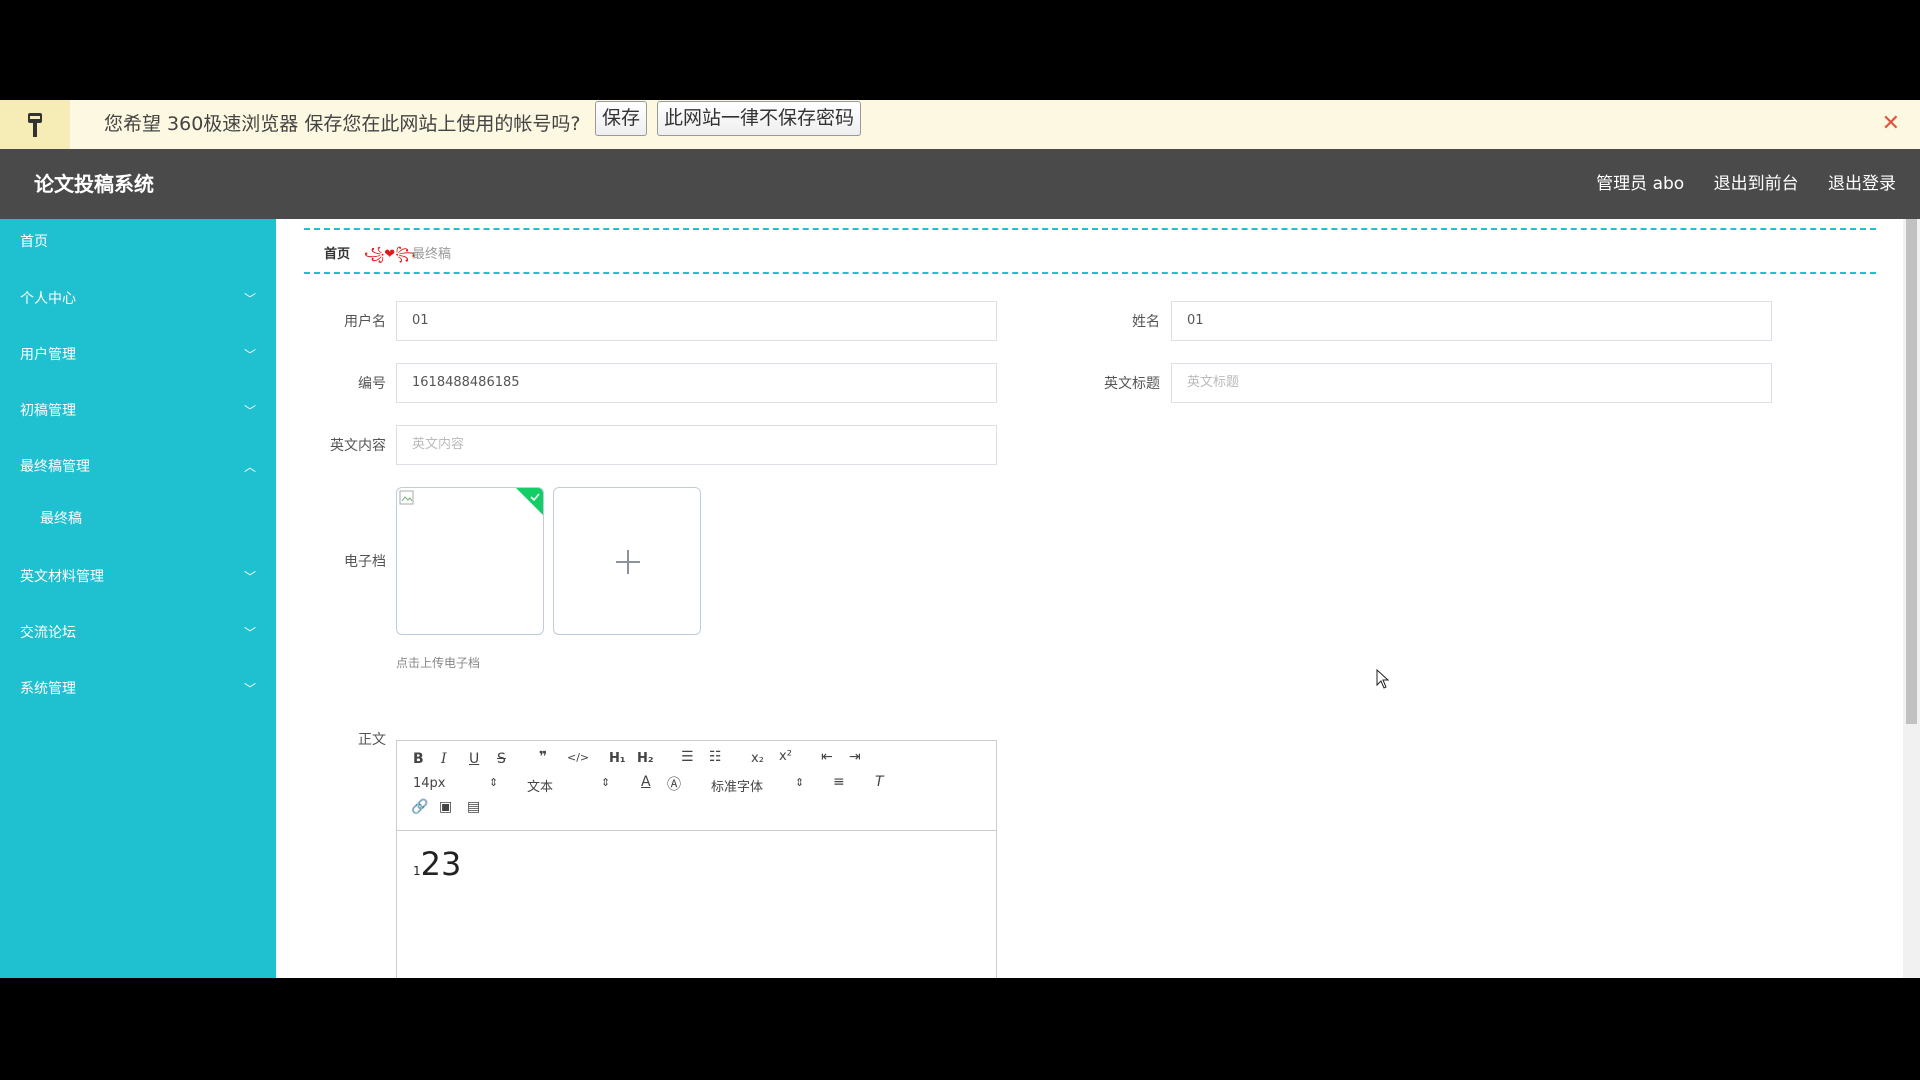 The height and width of the screenshot is (1080, 1920). What do you see at coordinates (138, 411) in the screenshot?
I see `sidebar-item-draft-management: 初稿管理 ﹀` at bounding box center [138, 411].